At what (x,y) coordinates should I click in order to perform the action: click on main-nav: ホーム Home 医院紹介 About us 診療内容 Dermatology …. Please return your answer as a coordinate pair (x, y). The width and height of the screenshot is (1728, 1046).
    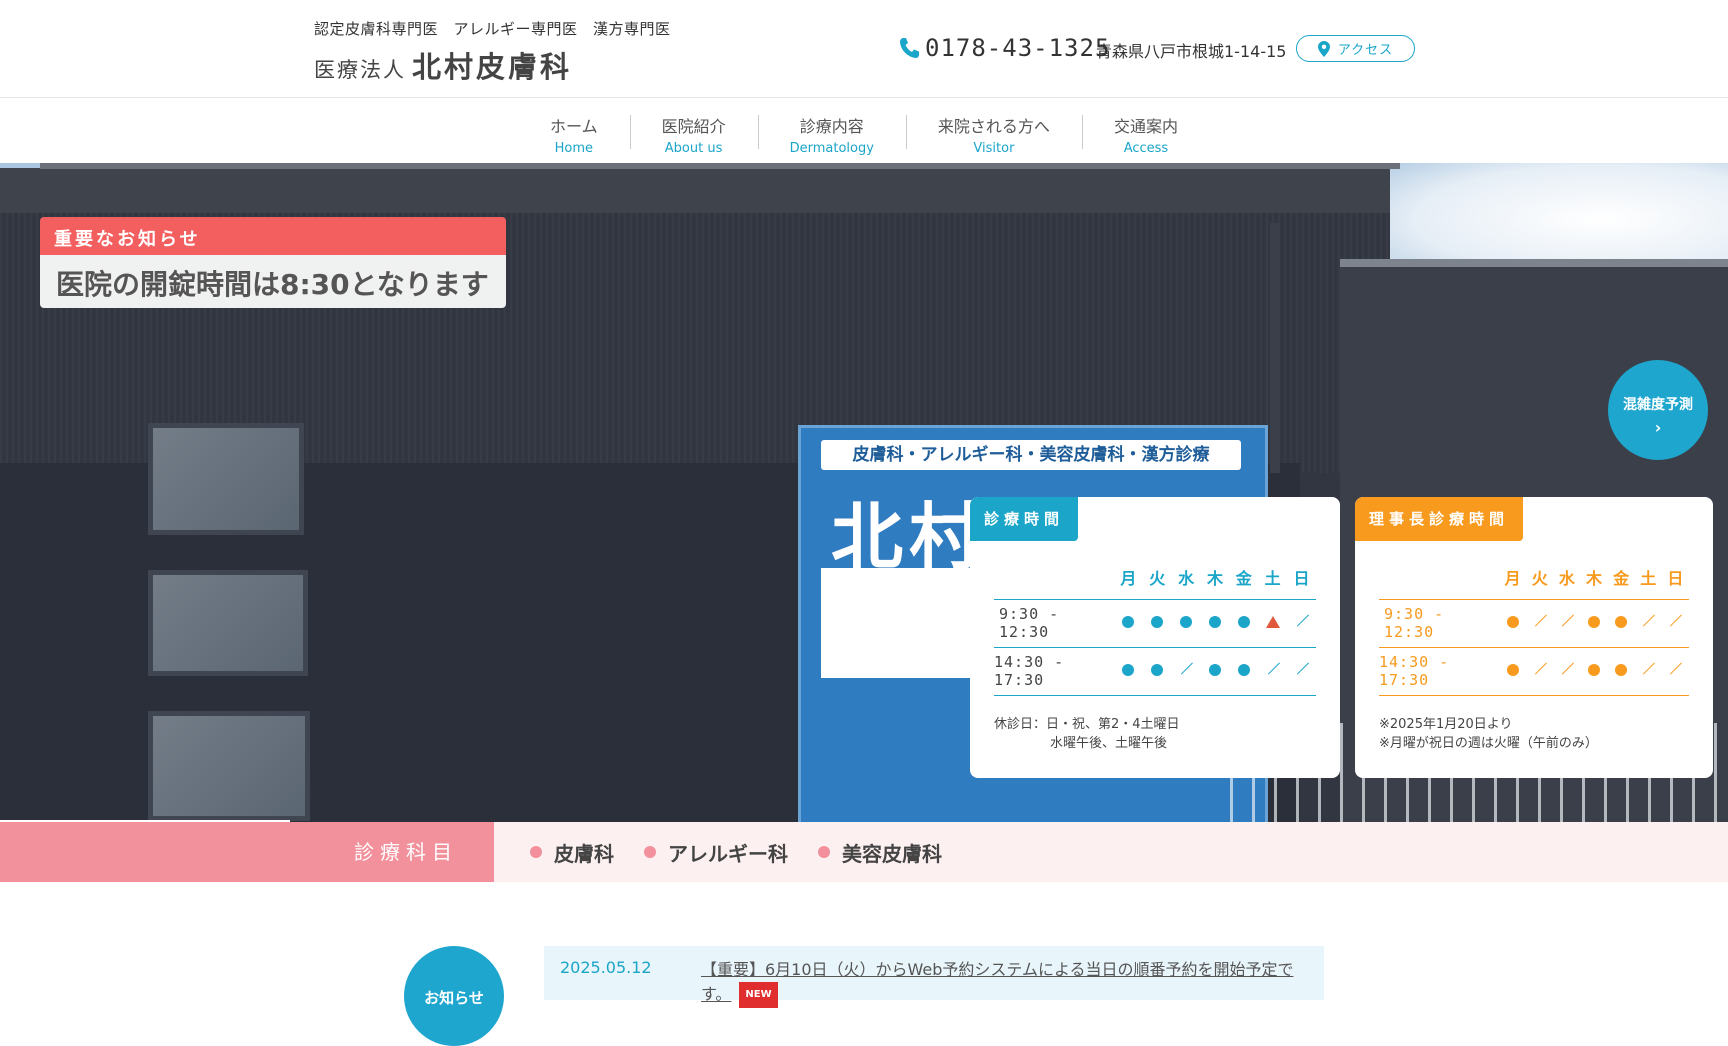
    Looking at the image, I should click on (864, 131).